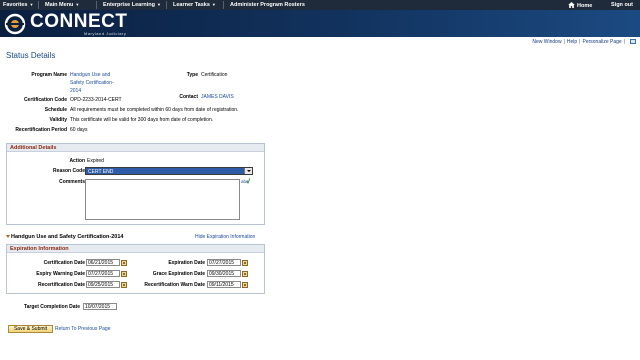  Describe the element at coordinates (169, 171) in the screenshot. I see `reason-code-select: CERT END` at that location.